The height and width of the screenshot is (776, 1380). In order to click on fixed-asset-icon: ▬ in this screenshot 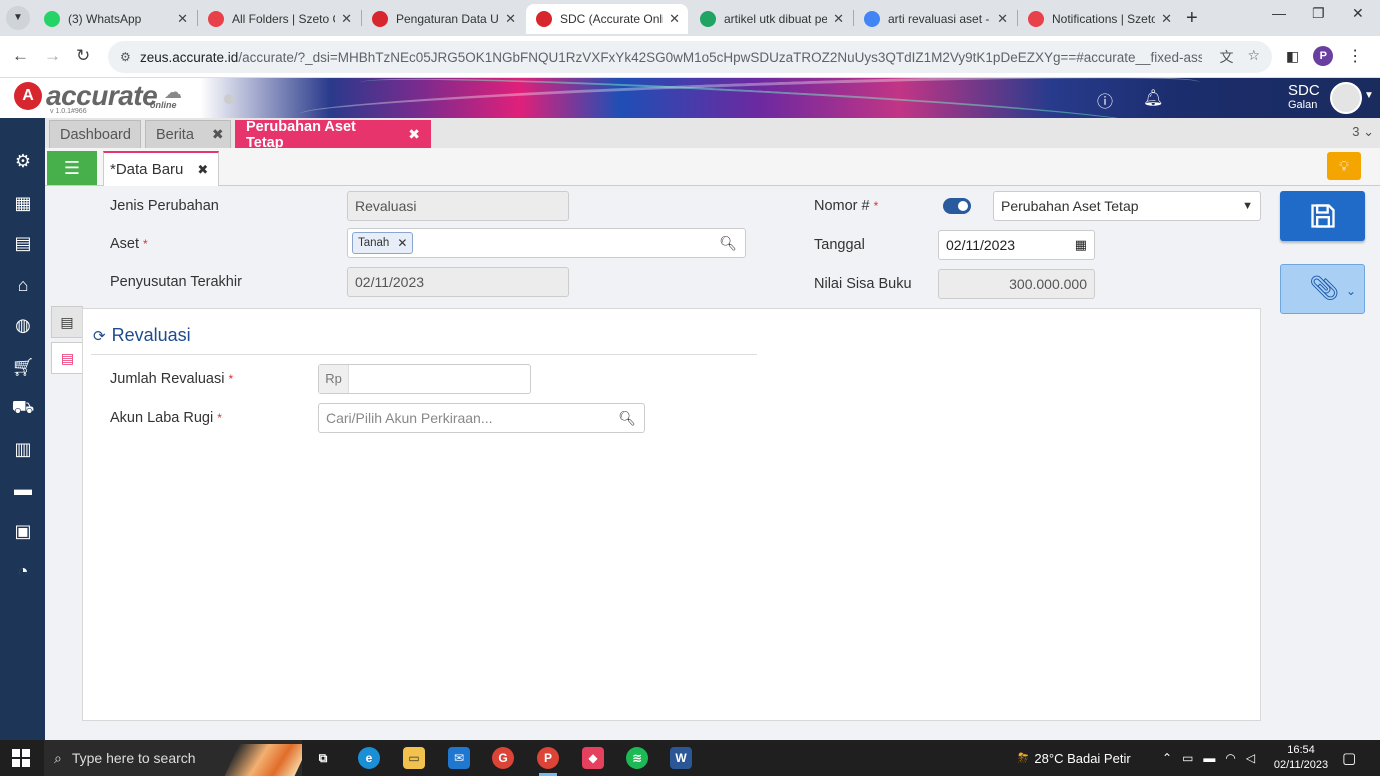, I will do `click(23, 489)`.